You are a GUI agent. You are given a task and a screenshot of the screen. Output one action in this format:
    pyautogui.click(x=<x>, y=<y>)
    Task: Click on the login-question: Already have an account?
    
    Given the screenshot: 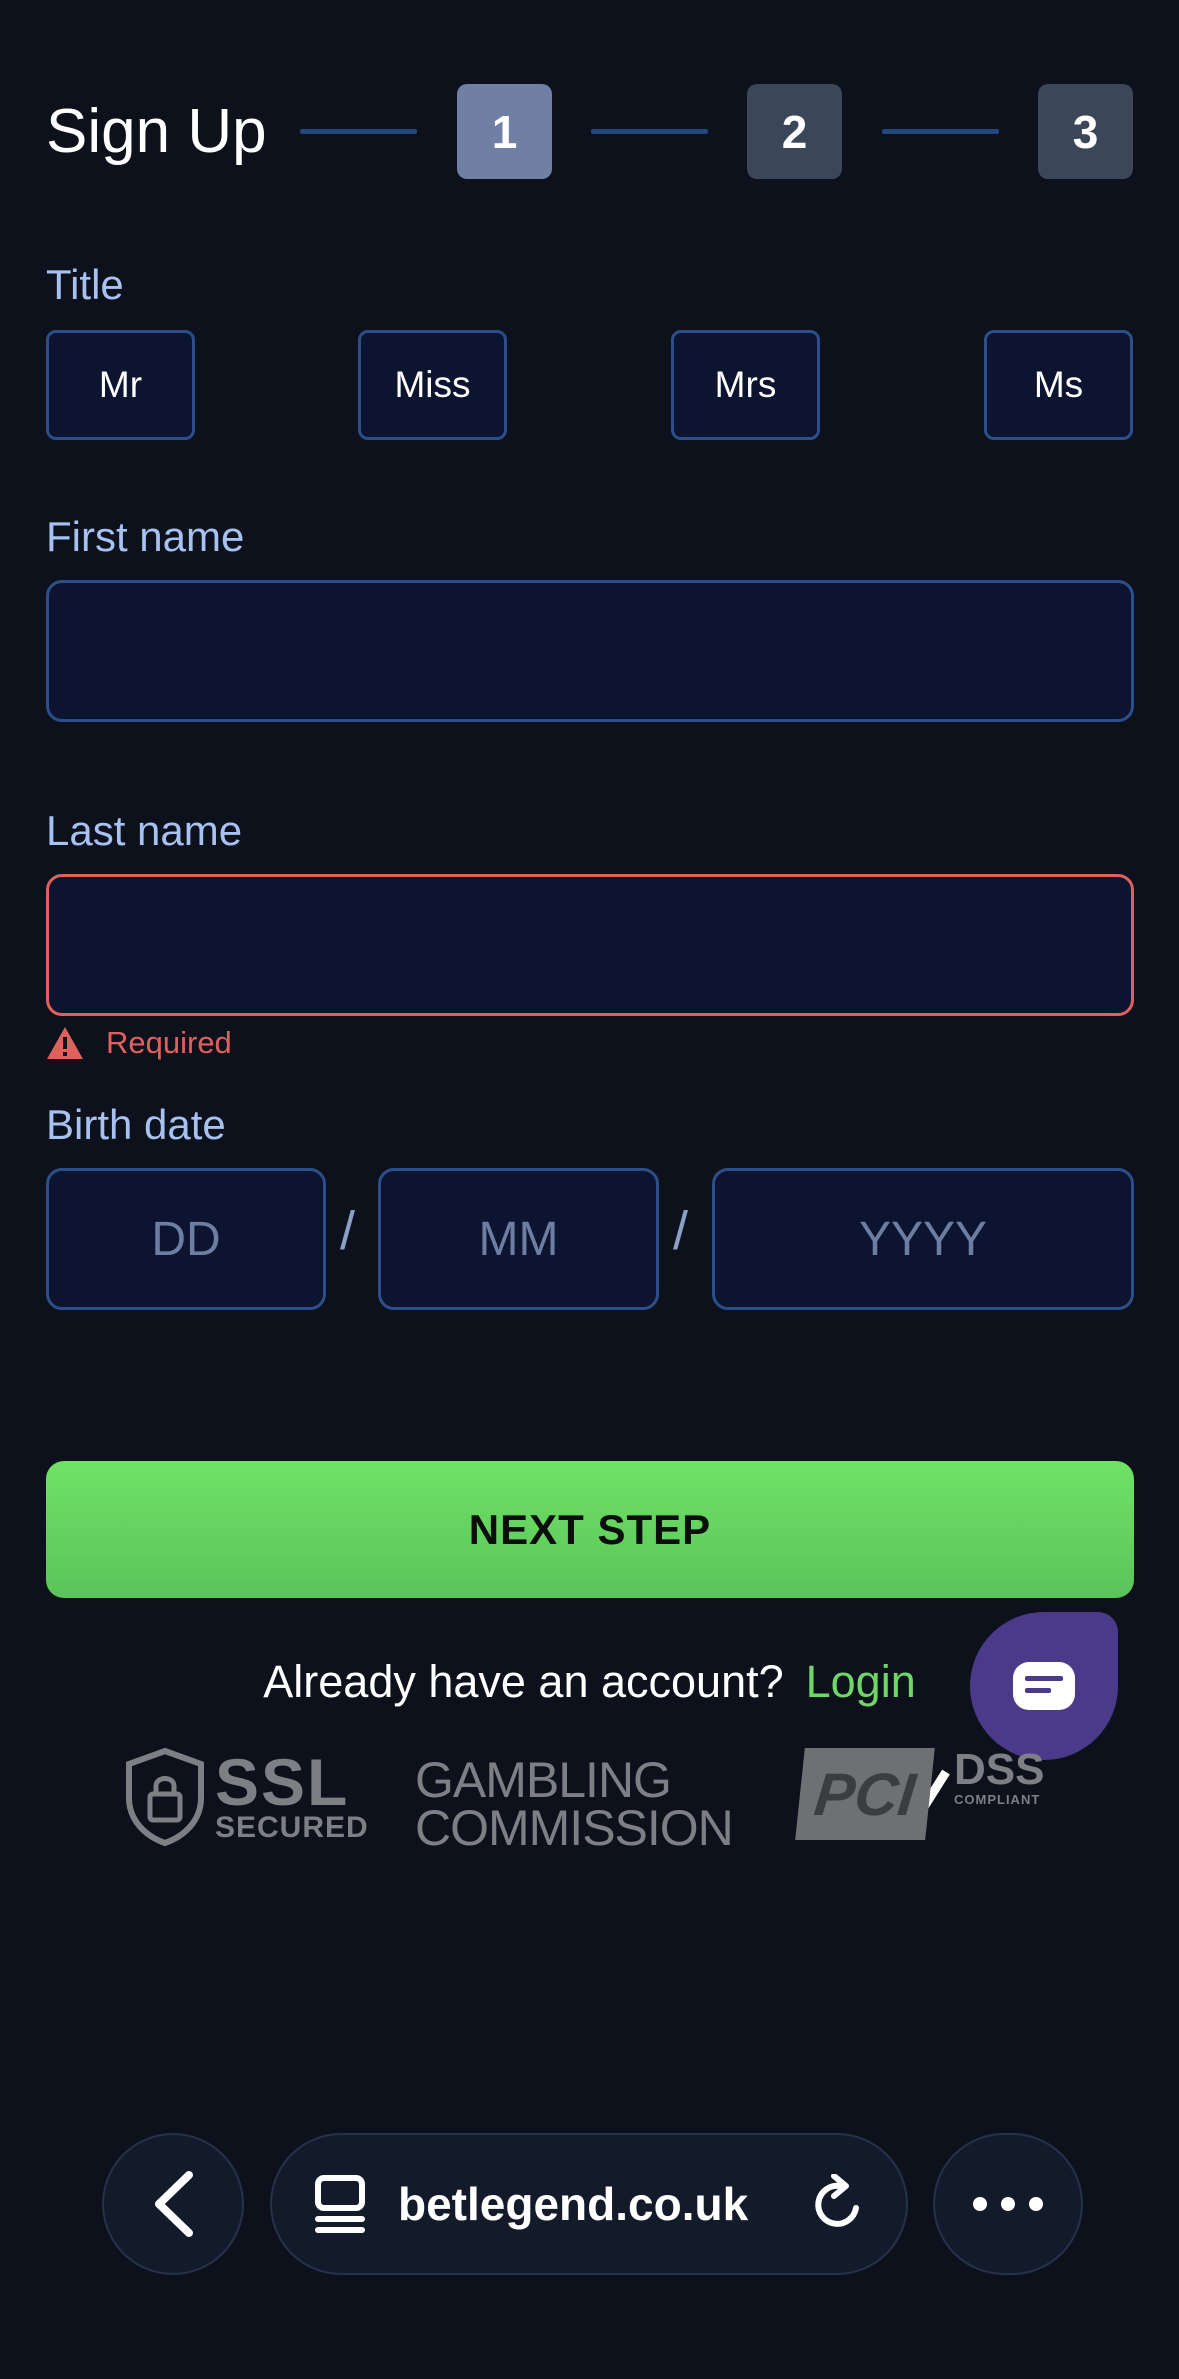 What is the action you would take?
    pyautogui.click(x=523, y=1681)
    